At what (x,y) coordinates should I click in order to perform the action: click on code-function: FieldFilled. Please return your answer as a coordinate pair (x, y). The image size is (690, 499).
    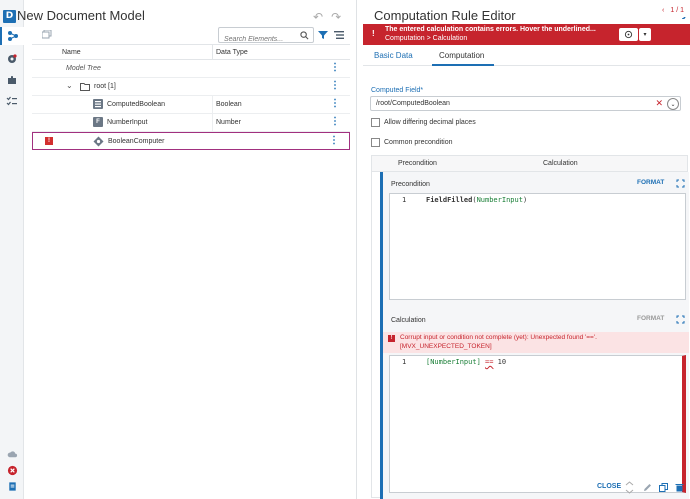
    Looking at the image, I should click on (449, 200).